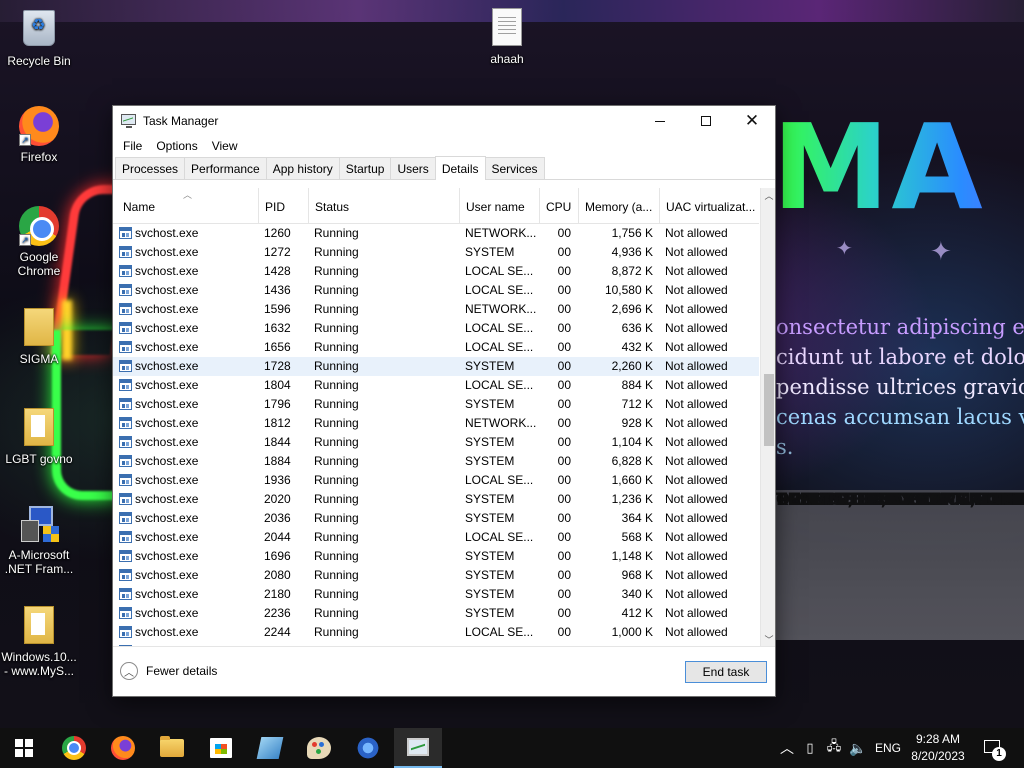 This screenshot has width=1024, height=768. What do you see at coordinates (637, 537) in the screenshot?
I see `process-memory: 568 K` at bounding box center [637, 537].